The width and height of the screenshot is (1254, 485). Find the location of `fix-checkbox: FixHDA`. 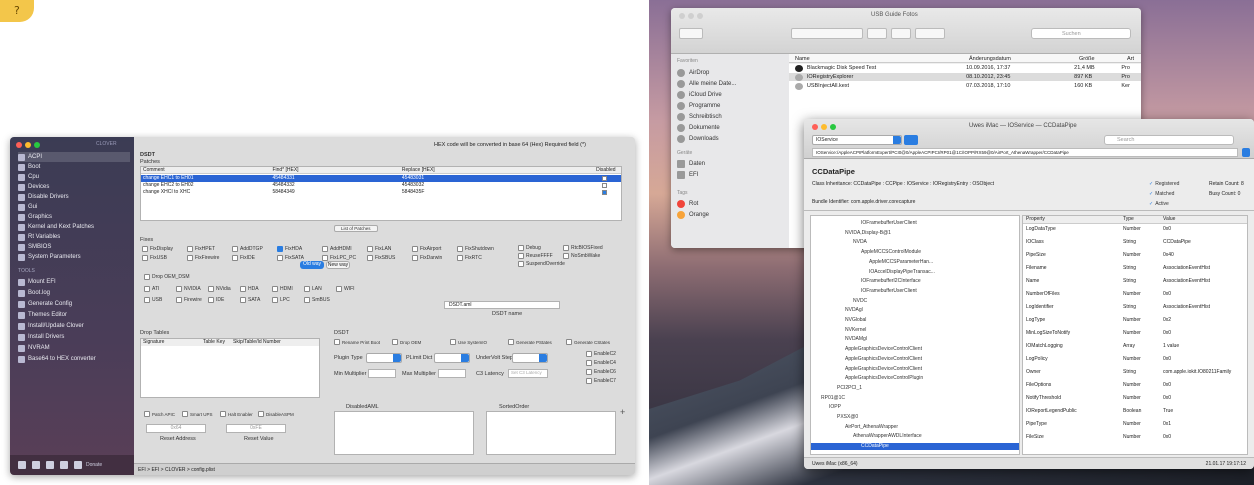

fix-checkbox: FixHDA is located at coordinates (289, 249).